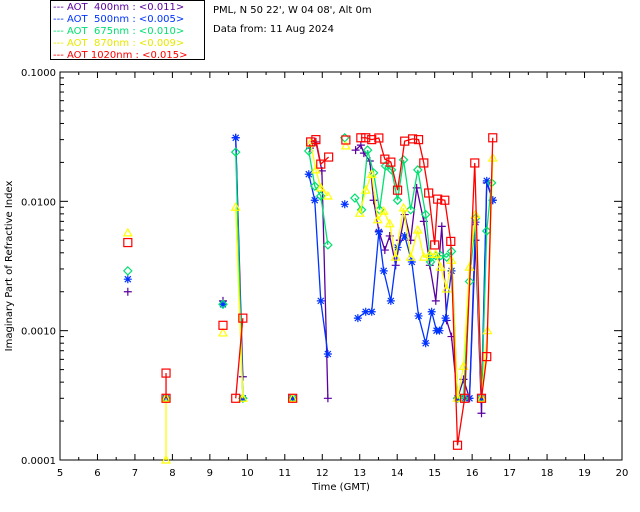 The image size is (640, 512). What do you see at coordinates (359, 473) in the screenshot?
I see `x-tick-label: 13` at bounding box center [359, 473].